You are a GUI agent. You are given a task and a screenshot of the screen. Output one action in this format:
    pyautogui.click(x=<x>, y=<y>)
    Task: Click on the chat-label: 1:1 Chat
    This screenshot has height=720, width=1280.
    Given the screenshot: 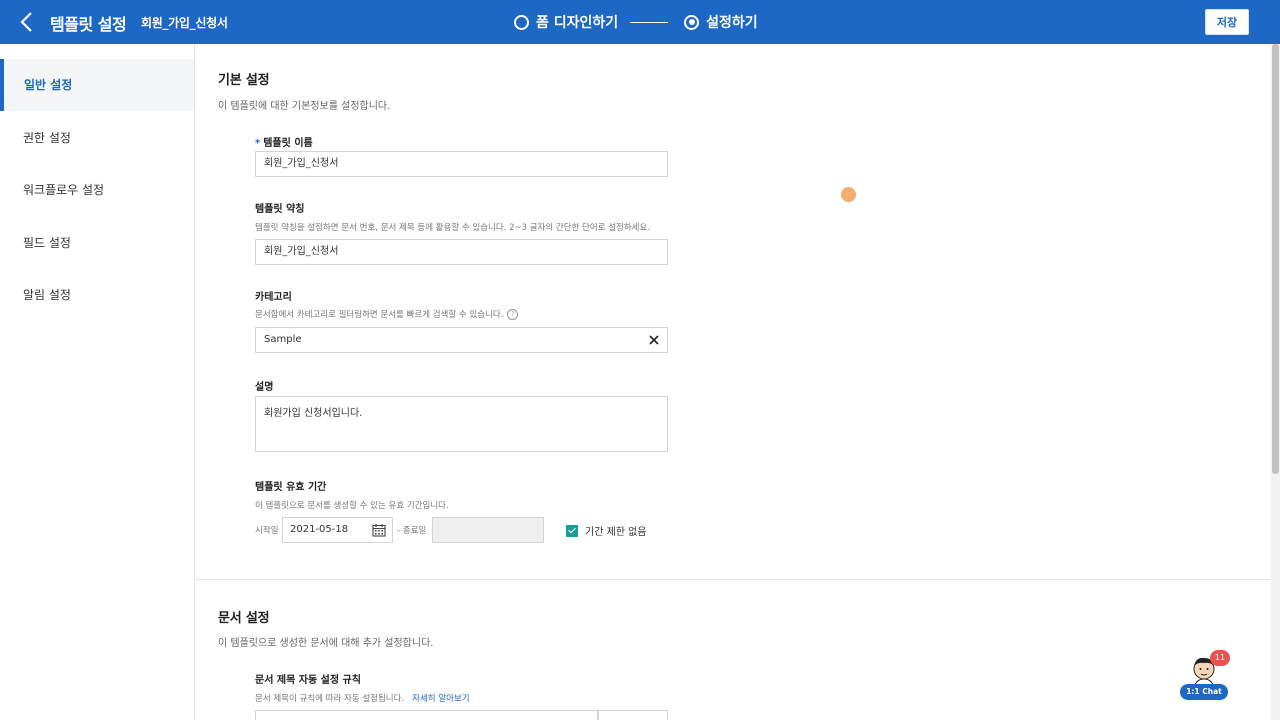 What is the action you would take?
    pyautogui.click(x=1204, y=692)
    